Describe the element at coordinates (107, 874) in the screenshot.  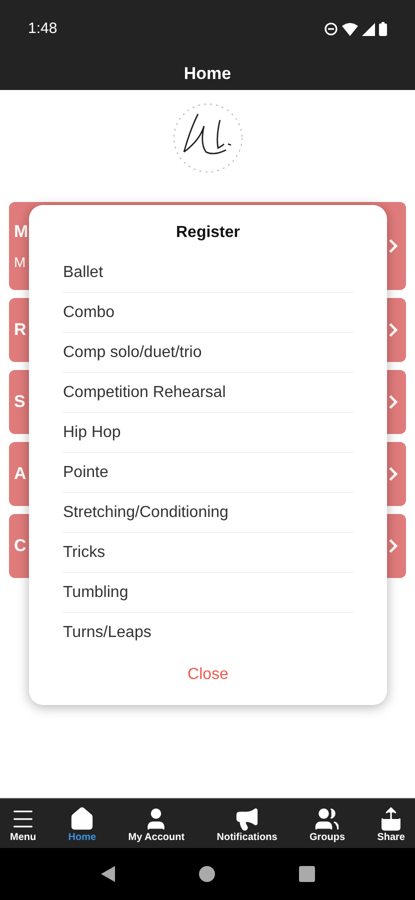
I see `back-icon` at that location.